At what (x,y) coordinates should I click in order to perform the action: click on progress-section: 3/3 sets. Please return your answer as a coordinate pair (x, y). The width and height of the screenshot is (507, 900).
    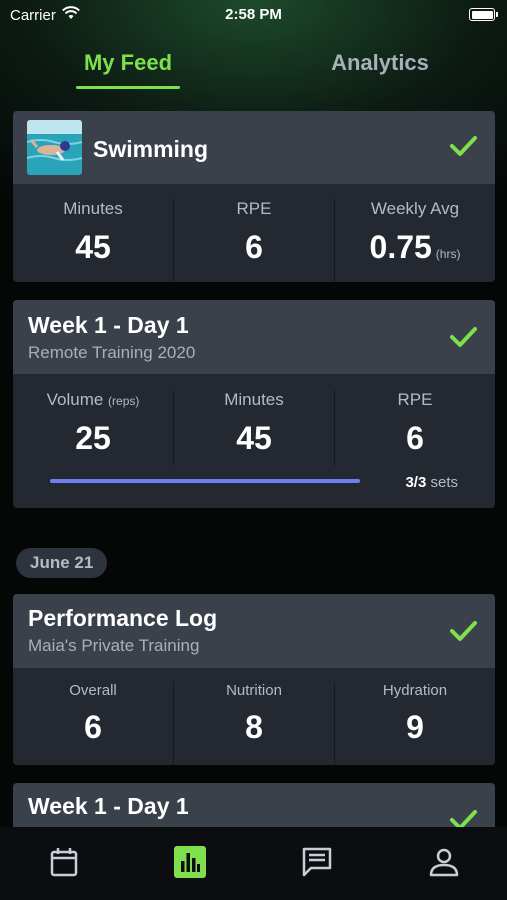
    Looking at the image, I should click on (254, 487).